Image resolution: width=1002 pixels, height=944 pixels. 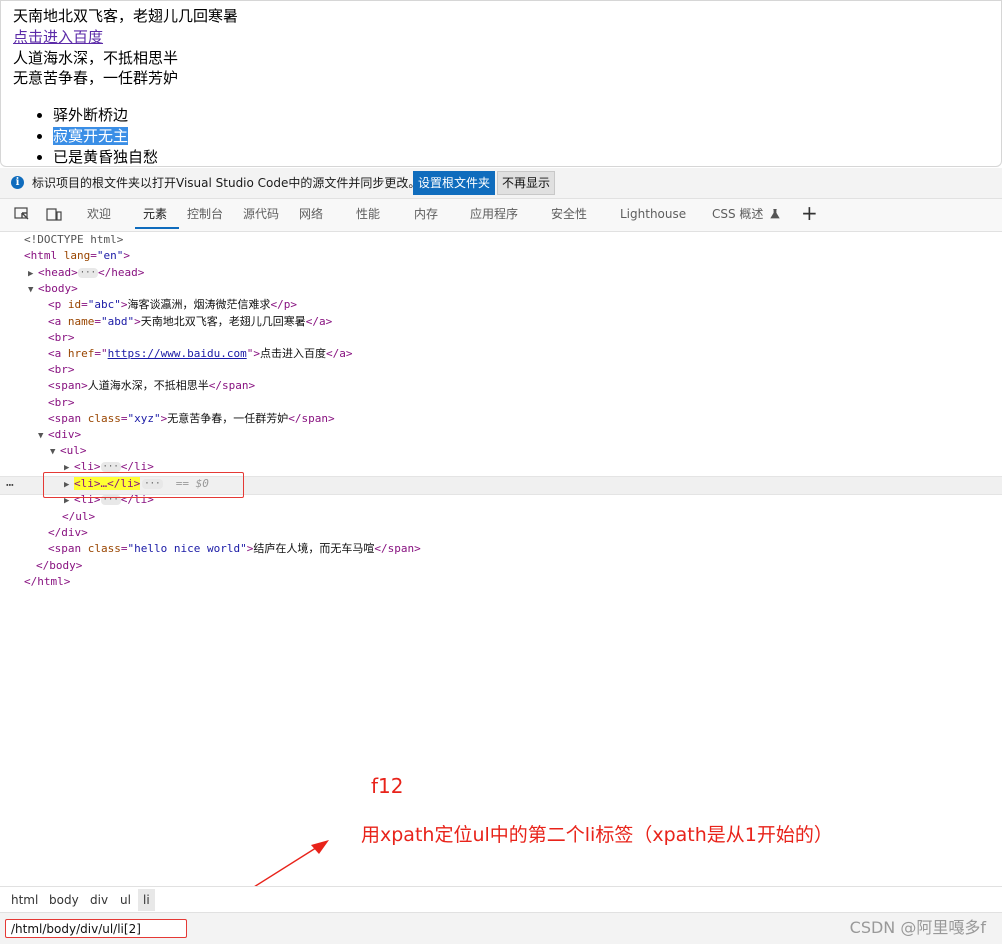 I want to click on tab-welcome: 欢迎, so click(x=99, y=214).